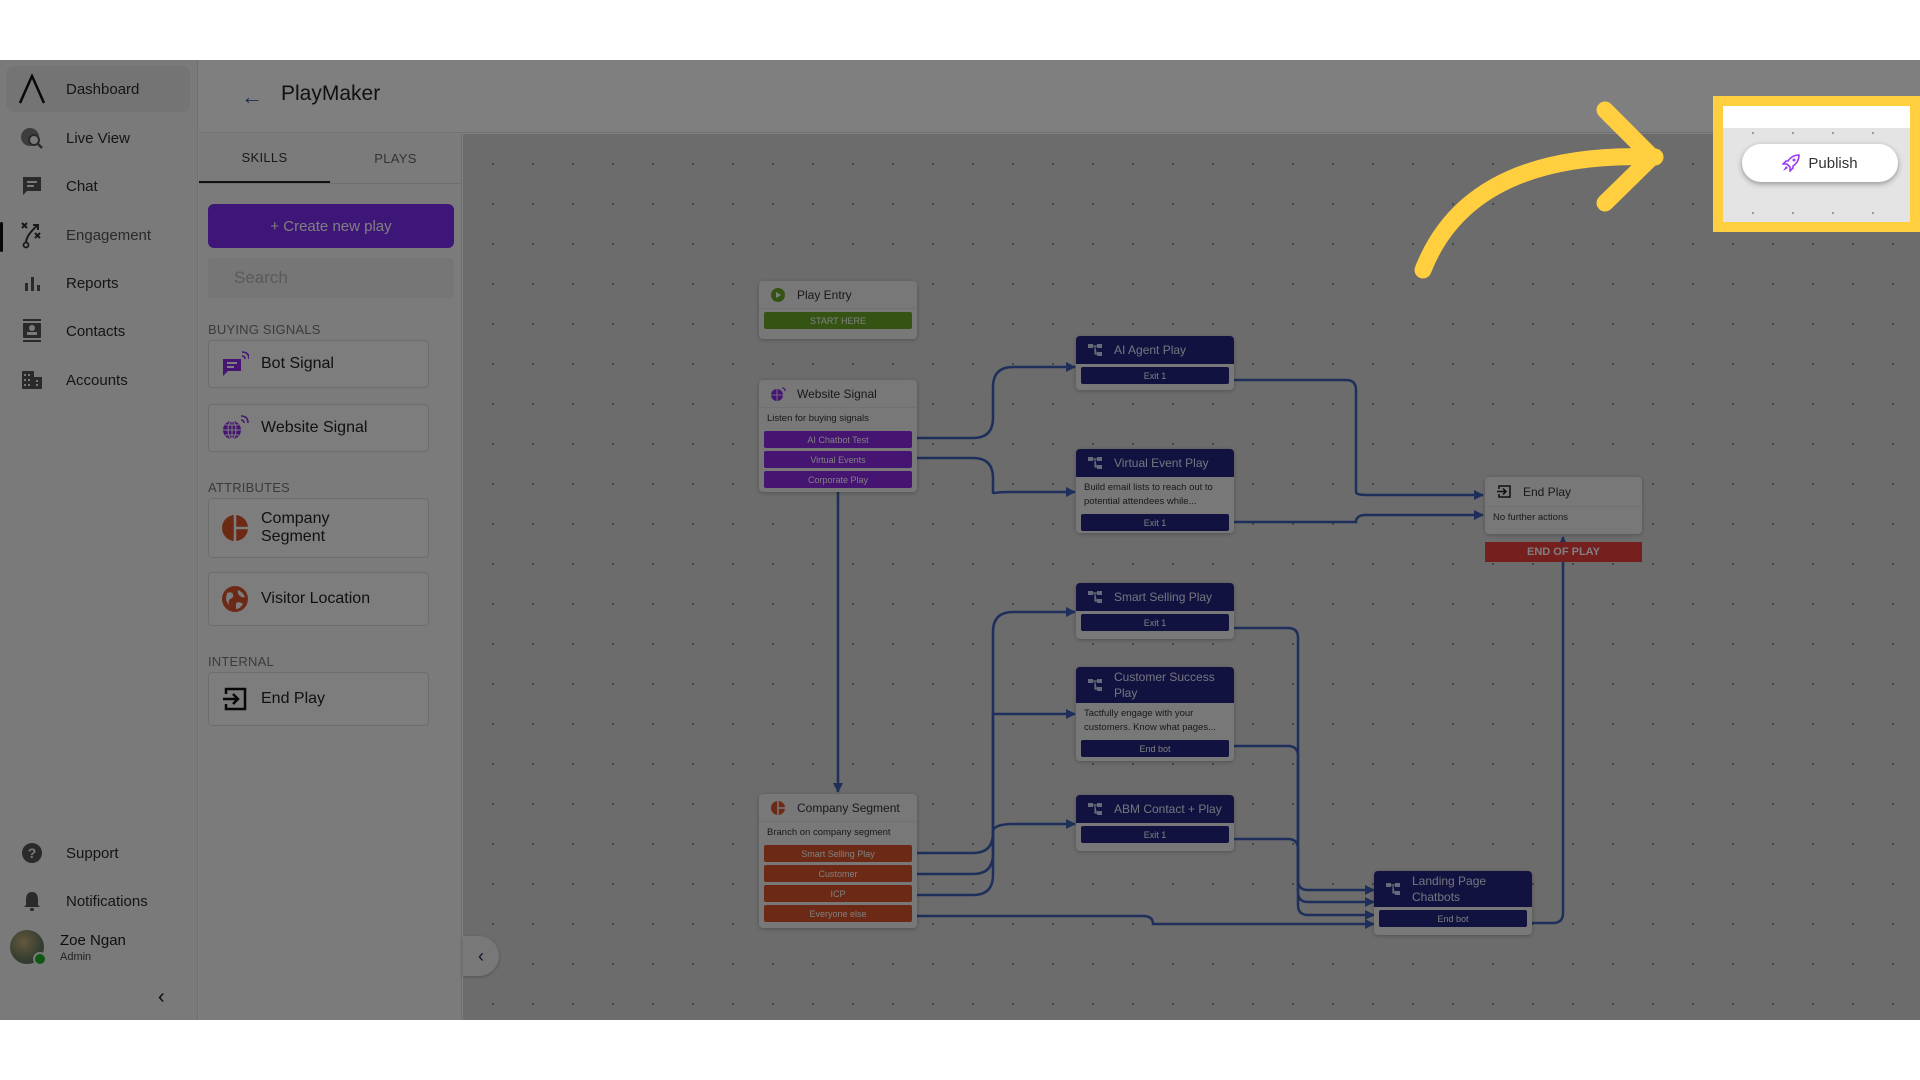 The width and height of the screenshot is (1920, 1080). Describe the element at coordinates (295, 527) in the screenshot. I see `skill-label: Company Segment` at that location.